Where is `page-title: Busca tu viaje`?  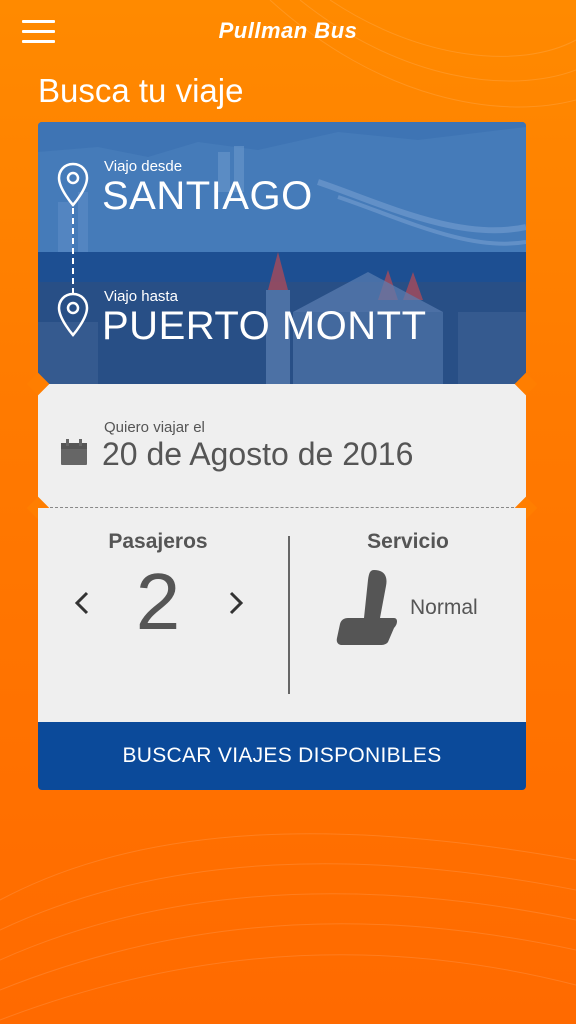
page-title: Busca tu viaje is located at coordinates (141, 90).